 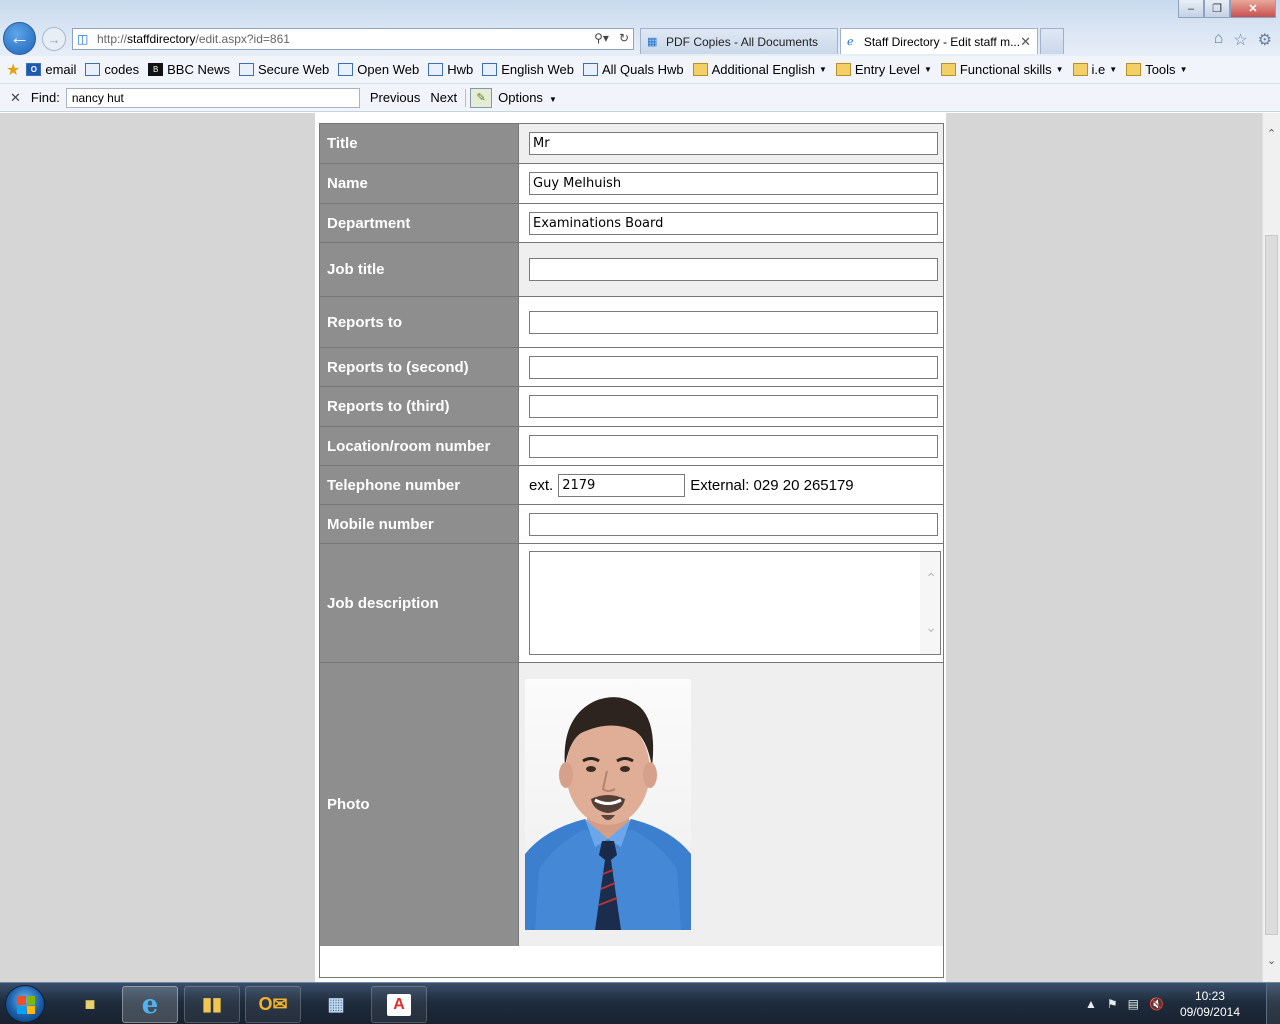 What do you see at coordinates (931, 578) in the screenshot?
I see `chevron-up-icon: ⌃` at bounding box center [931, 578].